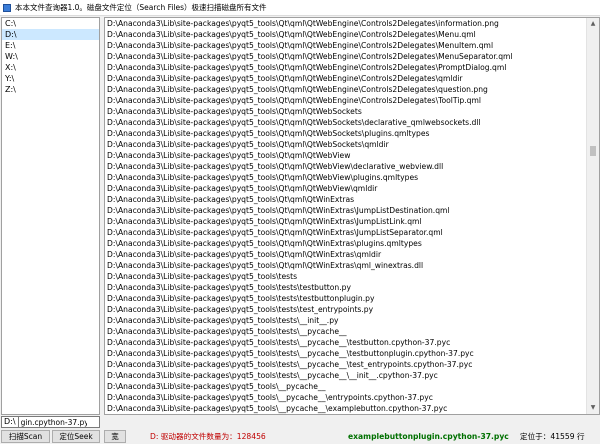 This screenshot has width=600, height=444. I want to click on drive-prefix-label: D:\, so click(10, 422).